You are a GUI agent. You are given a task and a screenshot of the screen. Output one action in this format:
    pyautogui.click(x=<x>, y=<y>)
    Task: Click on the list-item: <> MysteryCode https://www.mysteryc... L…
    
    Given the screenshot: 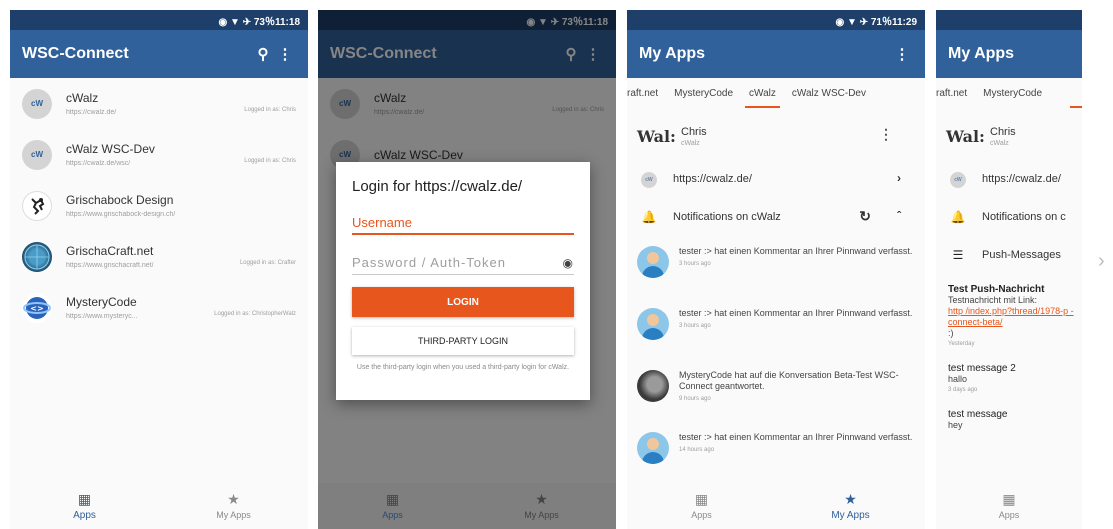 What is the action you would take?
    pyautogui.click(x=159, y=307)
    